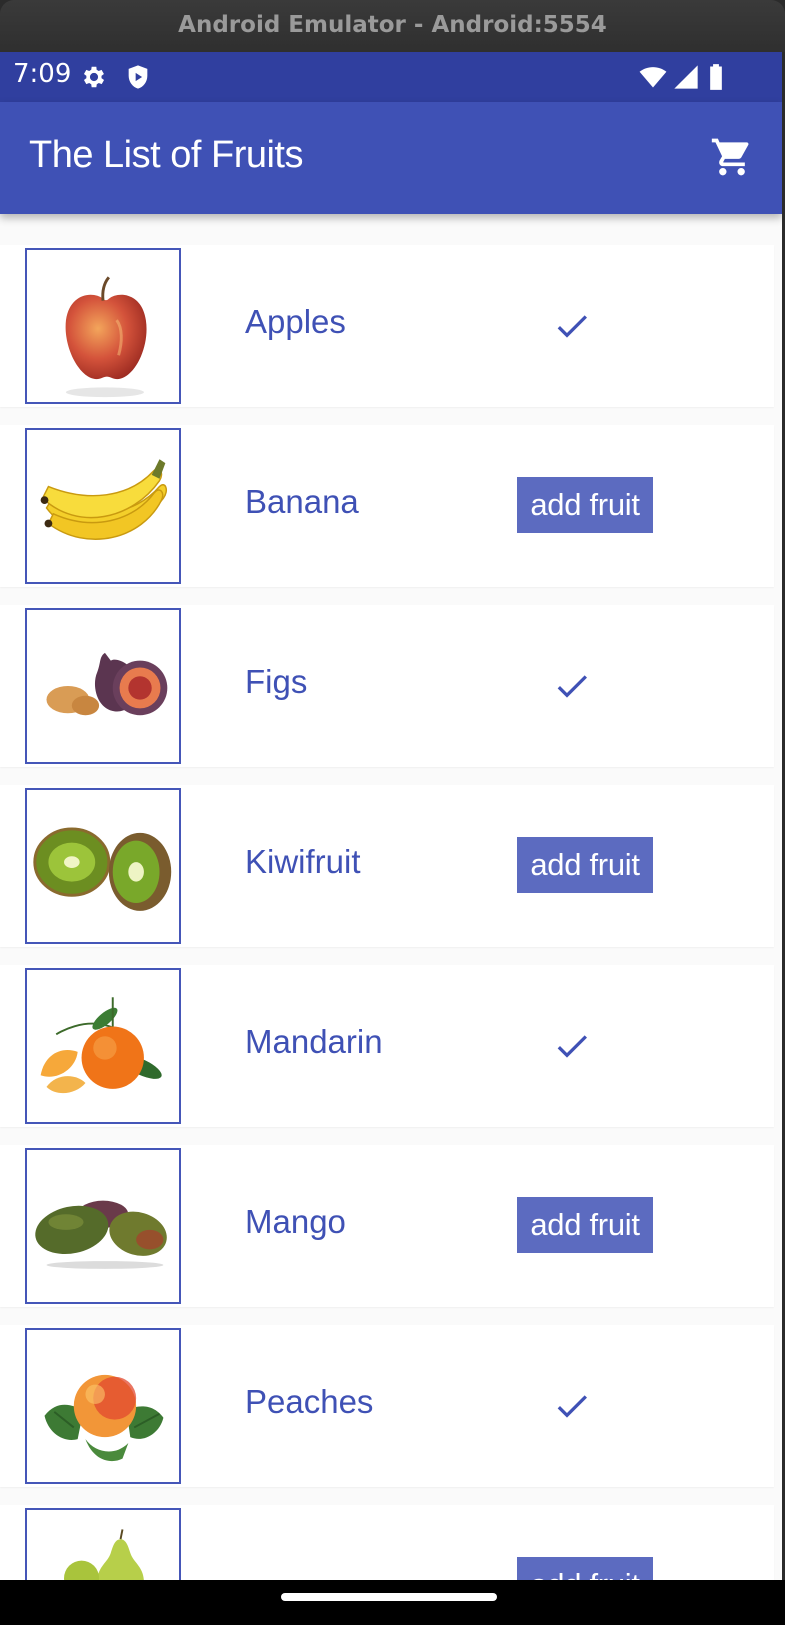  What do you see at coordinates (138, 77) in the screenshot?
I see `shield-icon` at bounding box center [138, 77].